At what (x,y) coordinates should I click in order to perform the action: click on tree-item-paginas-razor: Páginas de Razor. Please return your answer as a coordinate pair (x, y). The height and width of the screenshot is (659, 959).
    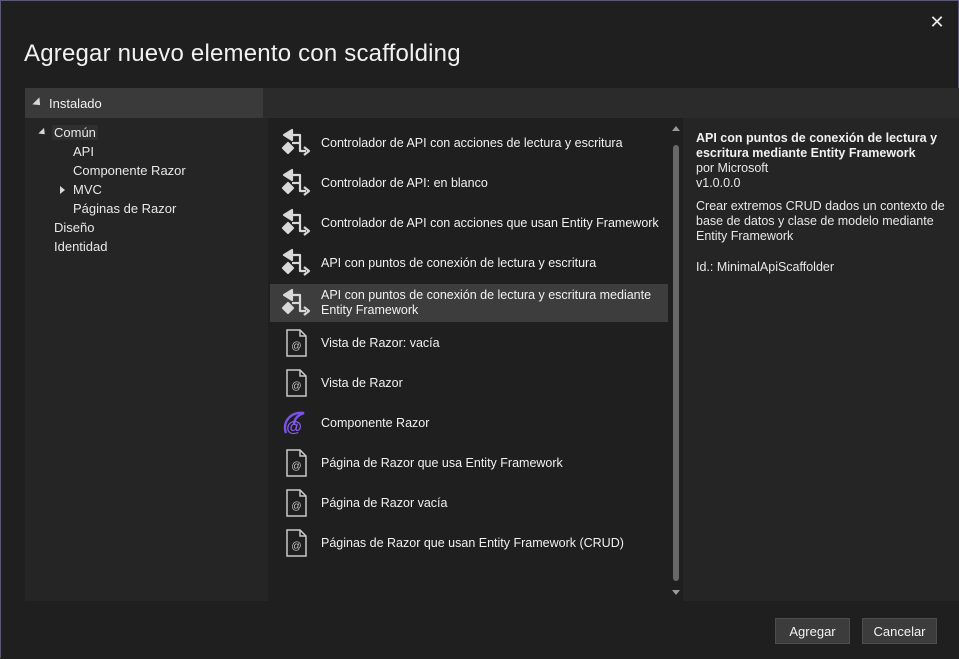
    Looking at the image, I should click on (124, 208).